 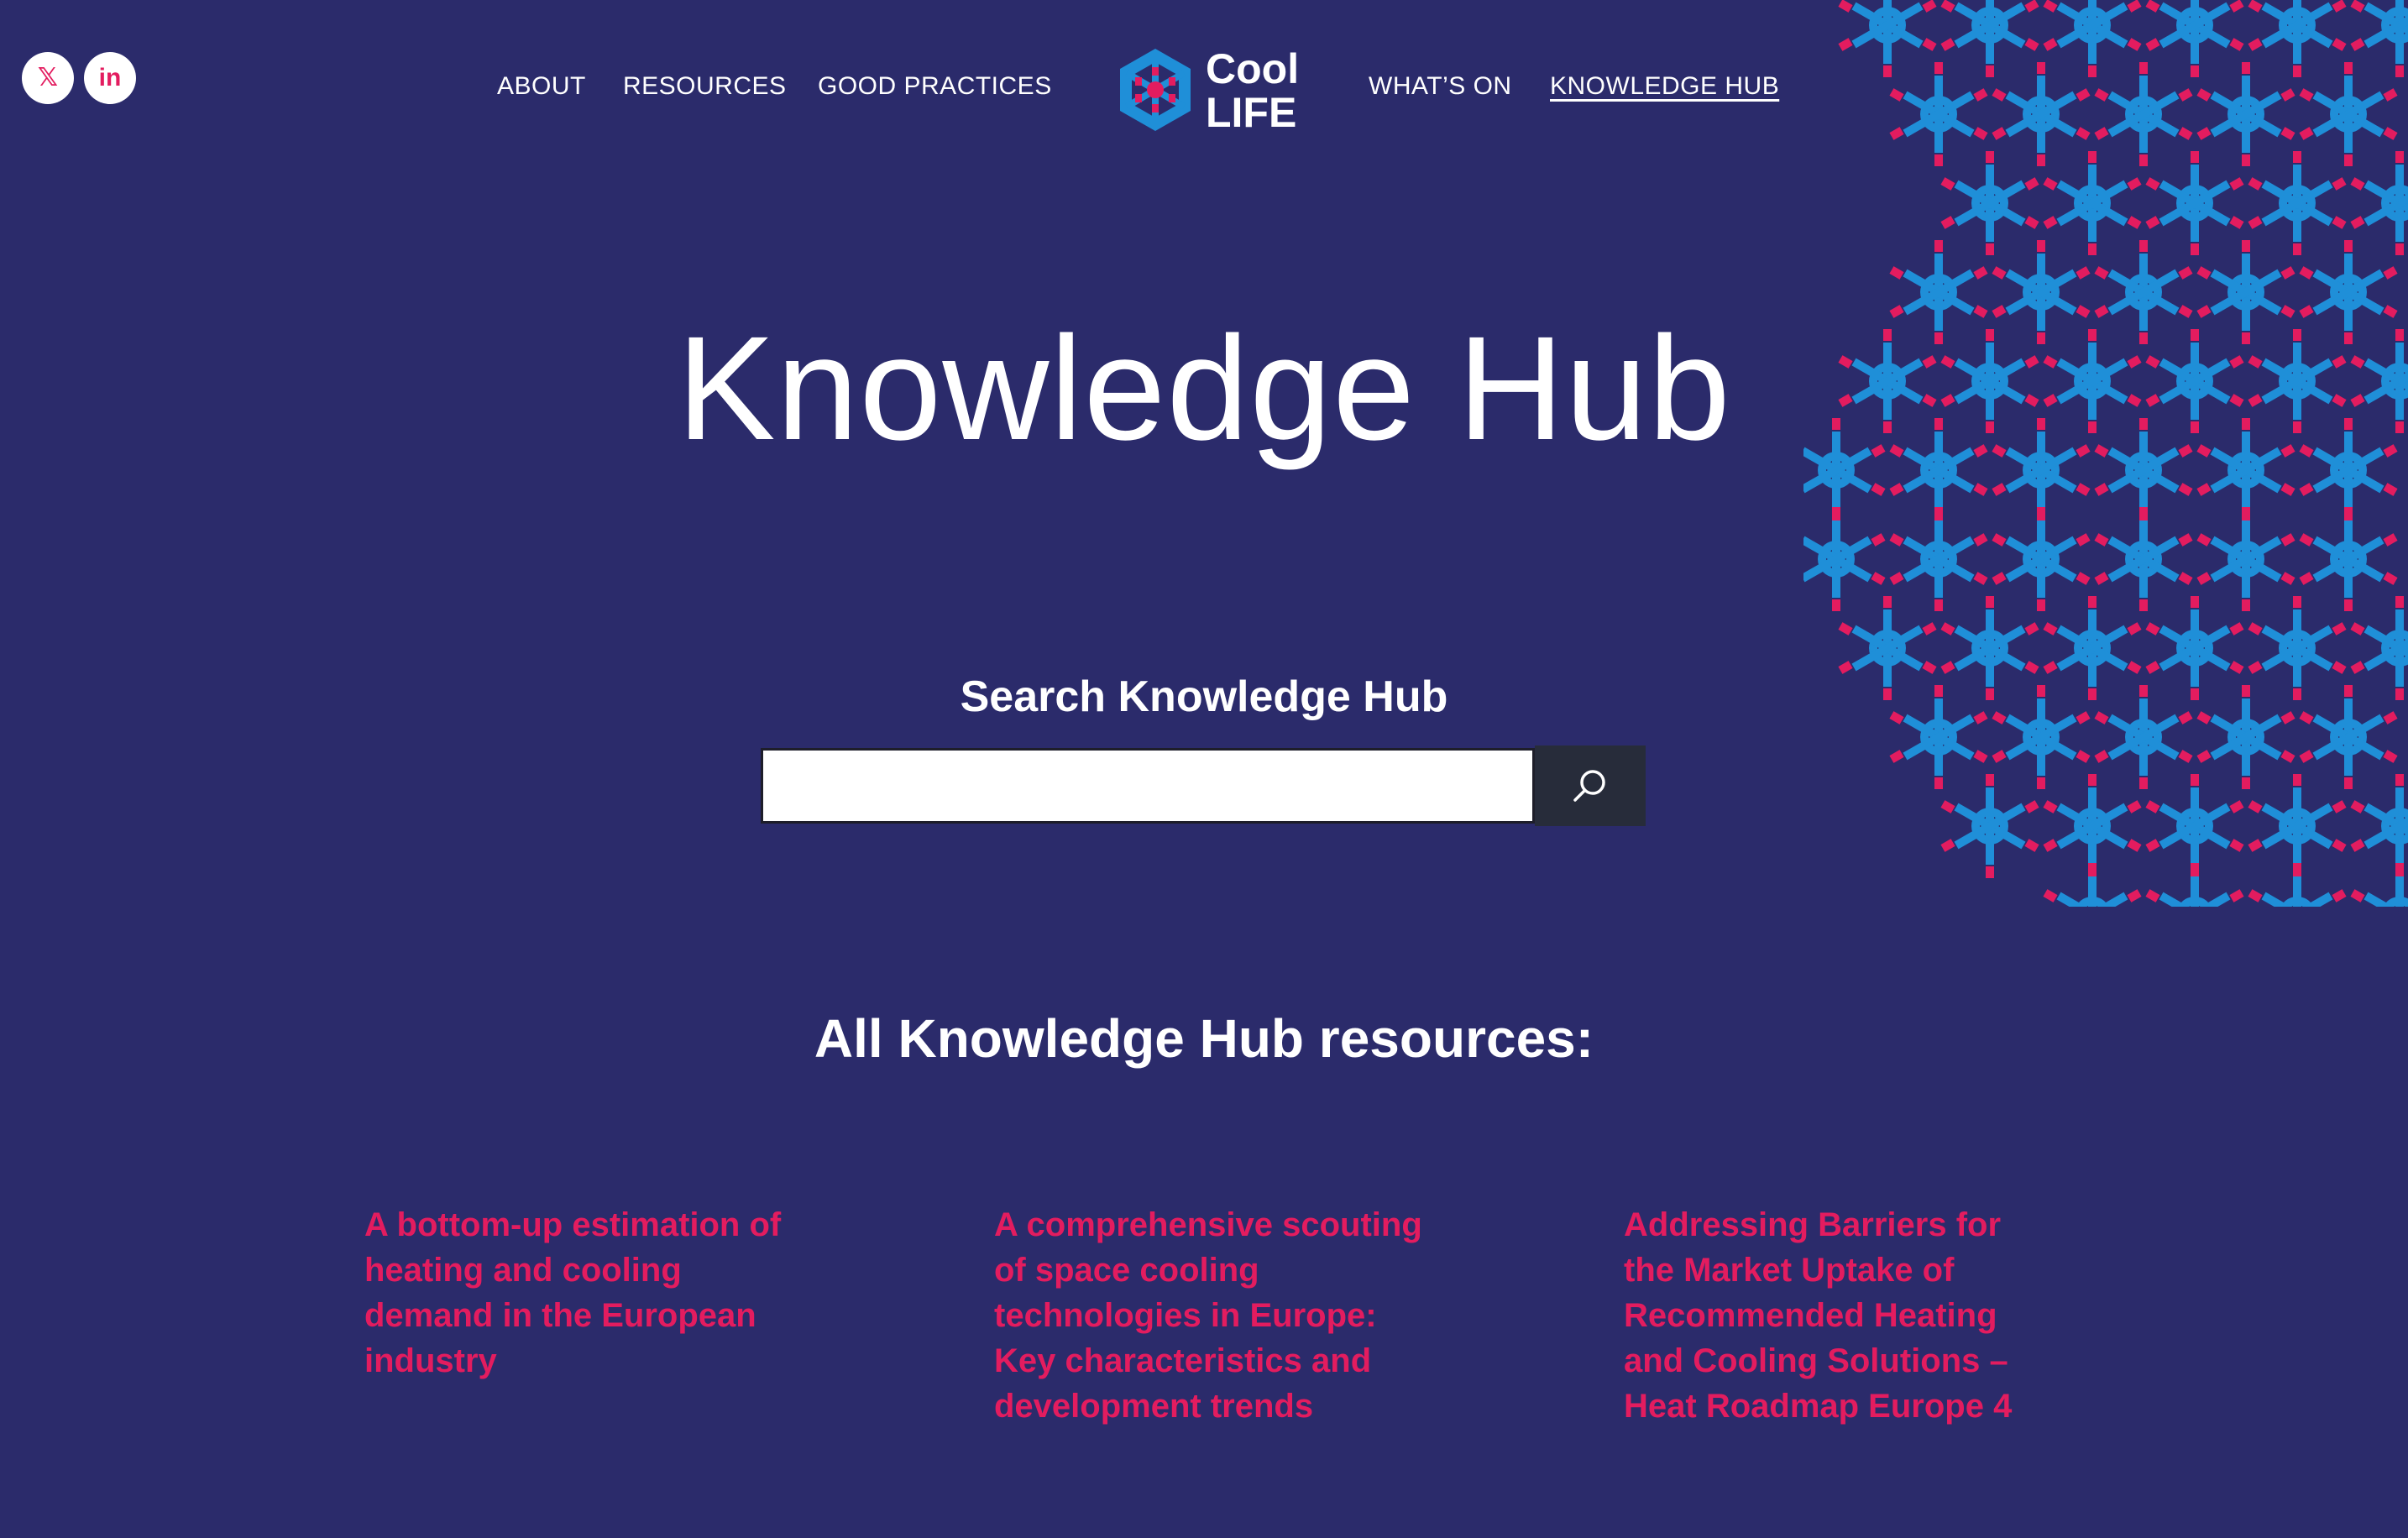 What do you see at coordinates (1253, 68) in the screenshot?
I see `brand-line-1: Cool` at bounding box center [1253, 68].